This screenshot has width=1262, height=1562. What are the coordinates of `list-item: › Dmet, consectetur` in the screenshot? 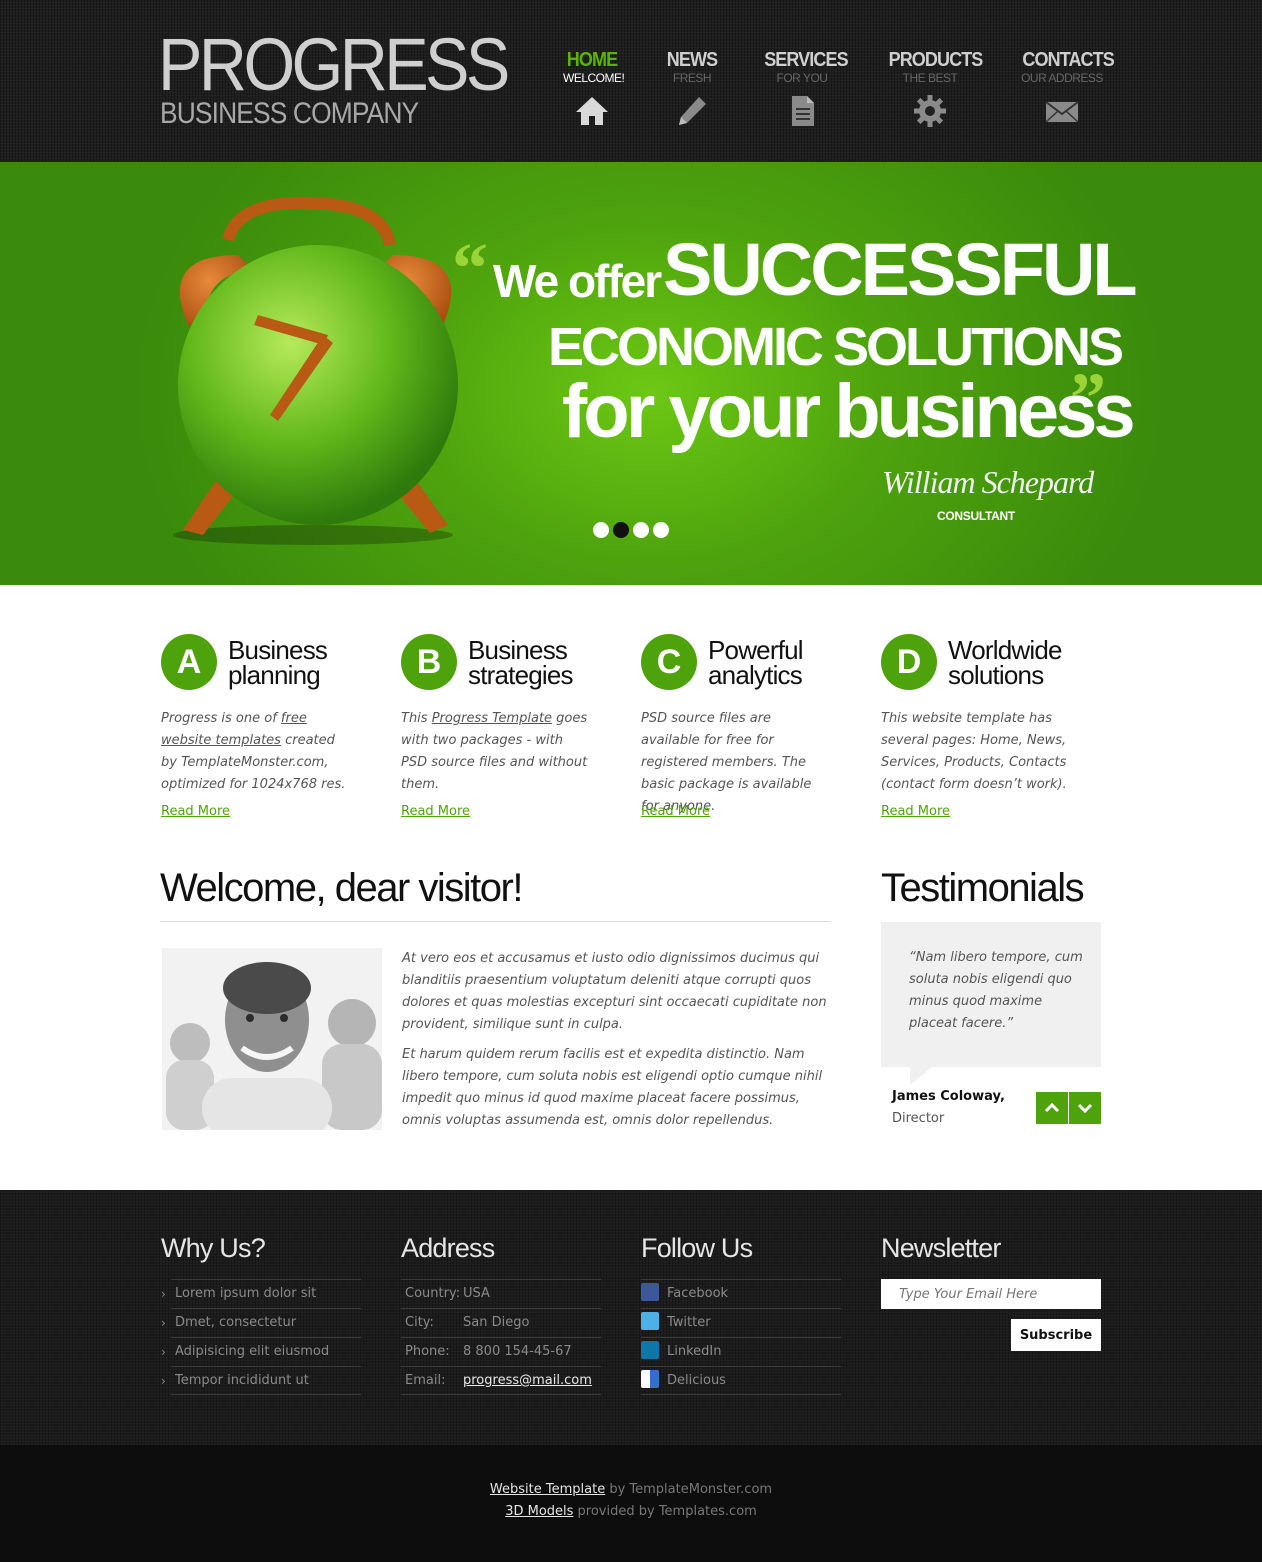 It's located at (261, 1322).